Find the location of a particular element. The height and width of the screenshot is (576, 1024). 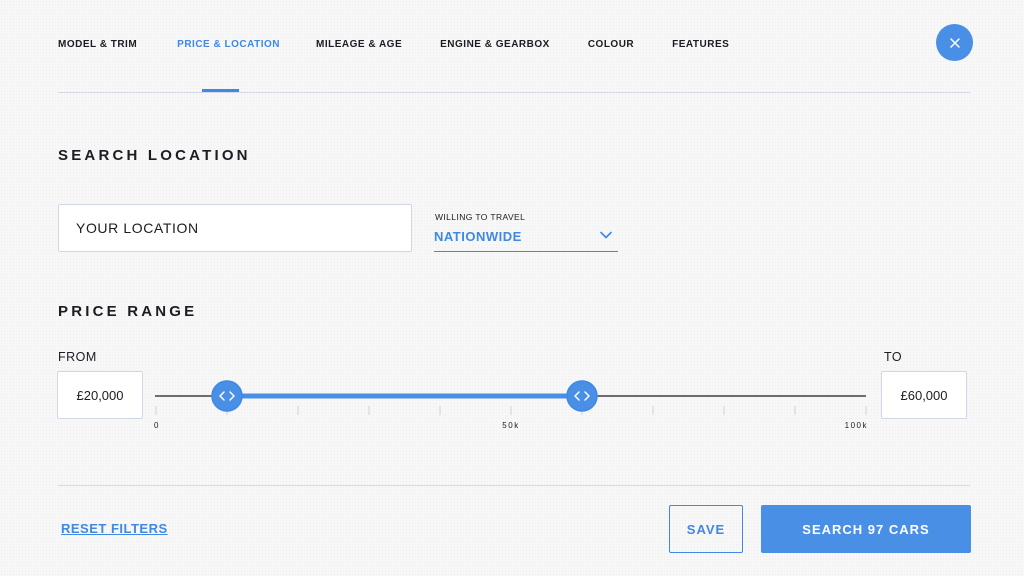

from-label: FROM is located at coordinates (77, 357).